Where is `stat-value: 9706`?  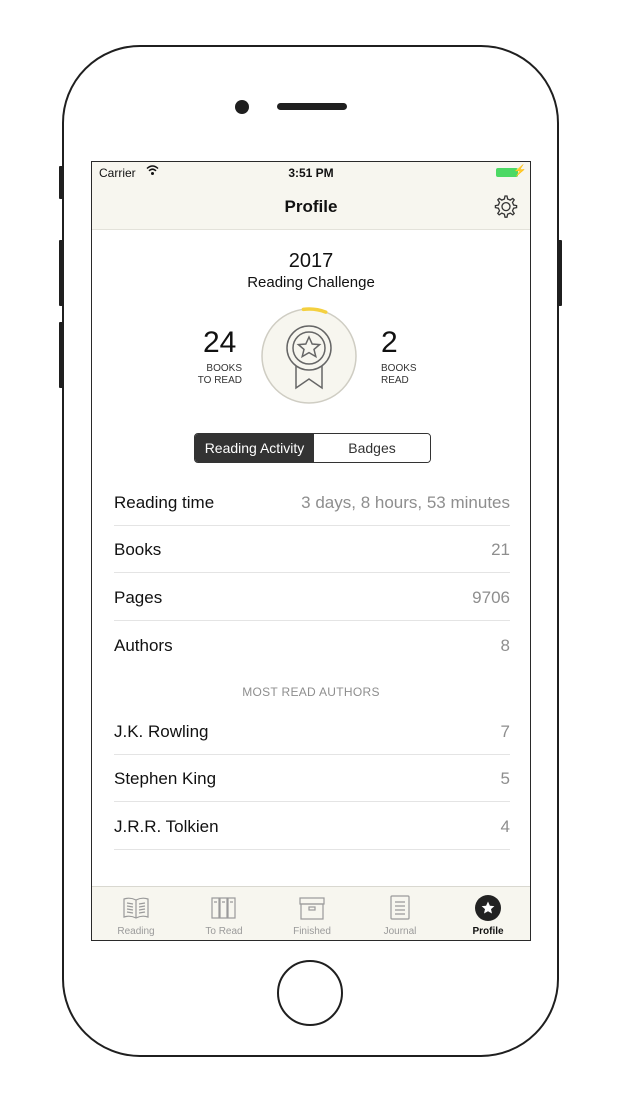 stat-value: 9706 is located at coordinates (491, 597).